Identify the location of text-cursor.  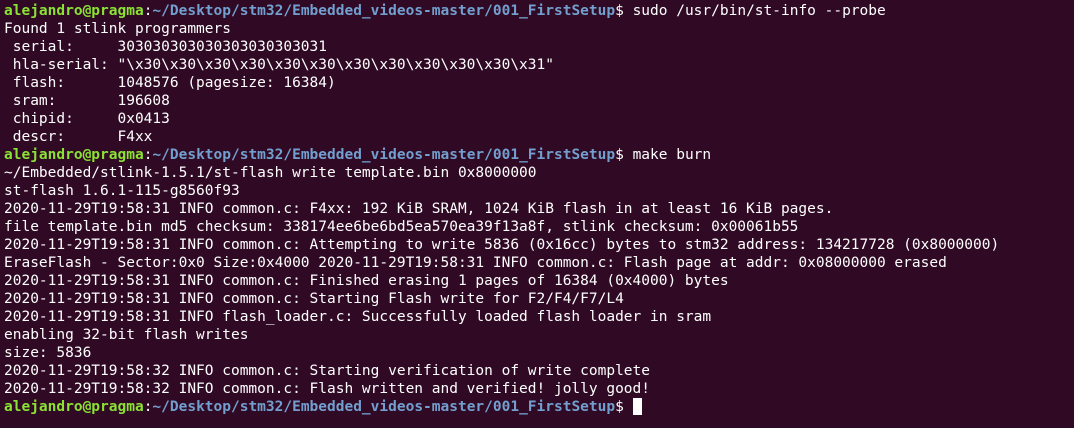
(637, 406).